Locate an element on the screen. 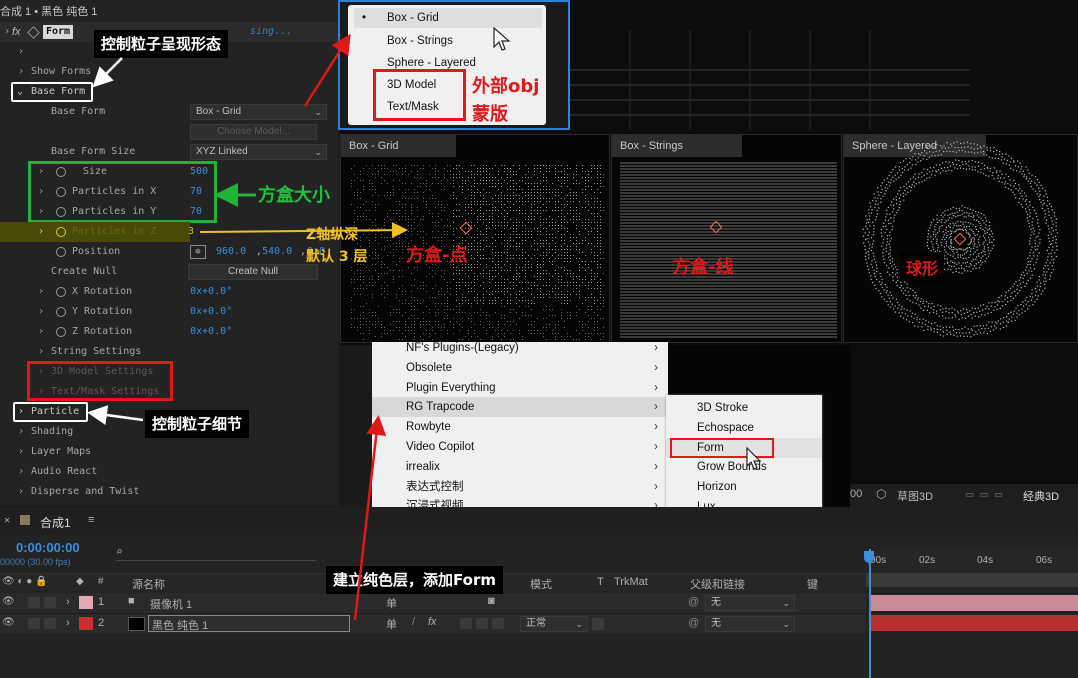  preserve-transparency-switch is located at coordinates (598, 624).